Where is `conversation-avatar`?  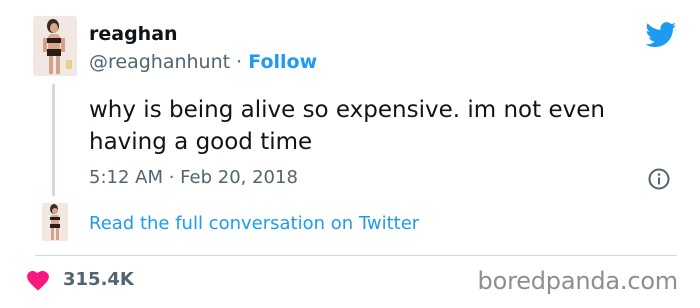 conversation-avatar is located at coordinates (55, 222).